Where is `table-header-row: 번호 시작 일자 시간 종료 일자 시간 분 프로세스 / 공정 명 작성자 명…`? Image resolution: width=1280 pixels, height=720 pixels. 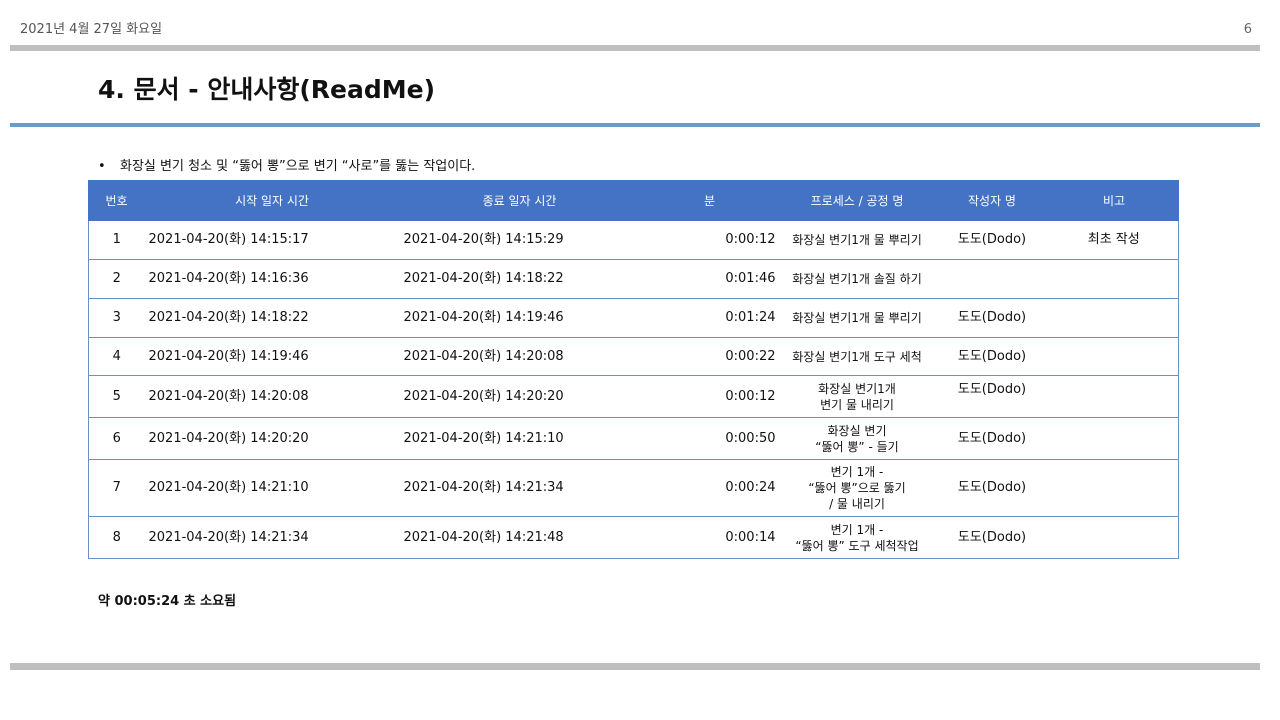
table-header-row: 번호 시작 일자 시간 종료 일자 시간 분 프로세스 / 공정 명 작성자 명… is located at coordinates (633, 200).